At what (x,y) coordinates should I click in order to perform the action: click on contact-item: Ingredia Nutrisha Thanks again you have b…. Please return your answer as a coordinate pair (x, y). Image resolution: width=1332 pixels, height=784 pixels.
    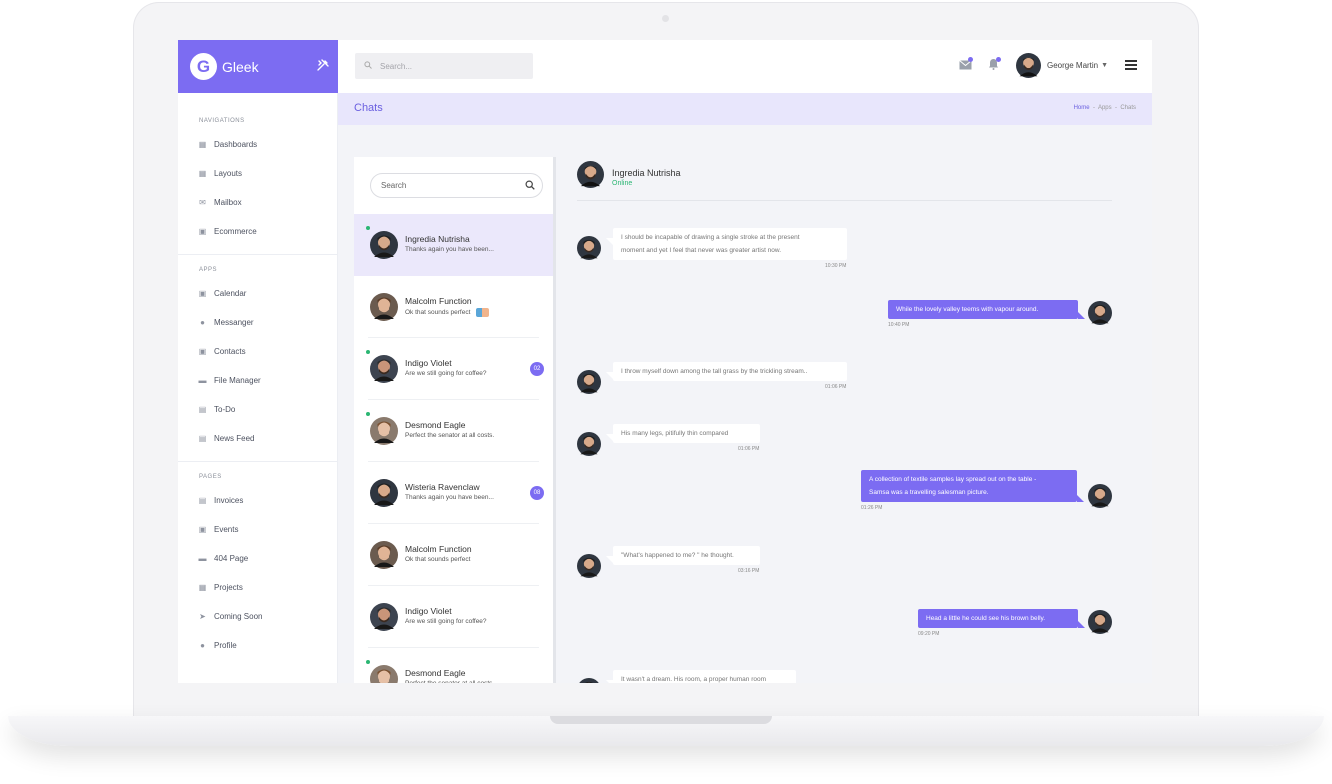
    Looking at the image, I should click on (453, 245).